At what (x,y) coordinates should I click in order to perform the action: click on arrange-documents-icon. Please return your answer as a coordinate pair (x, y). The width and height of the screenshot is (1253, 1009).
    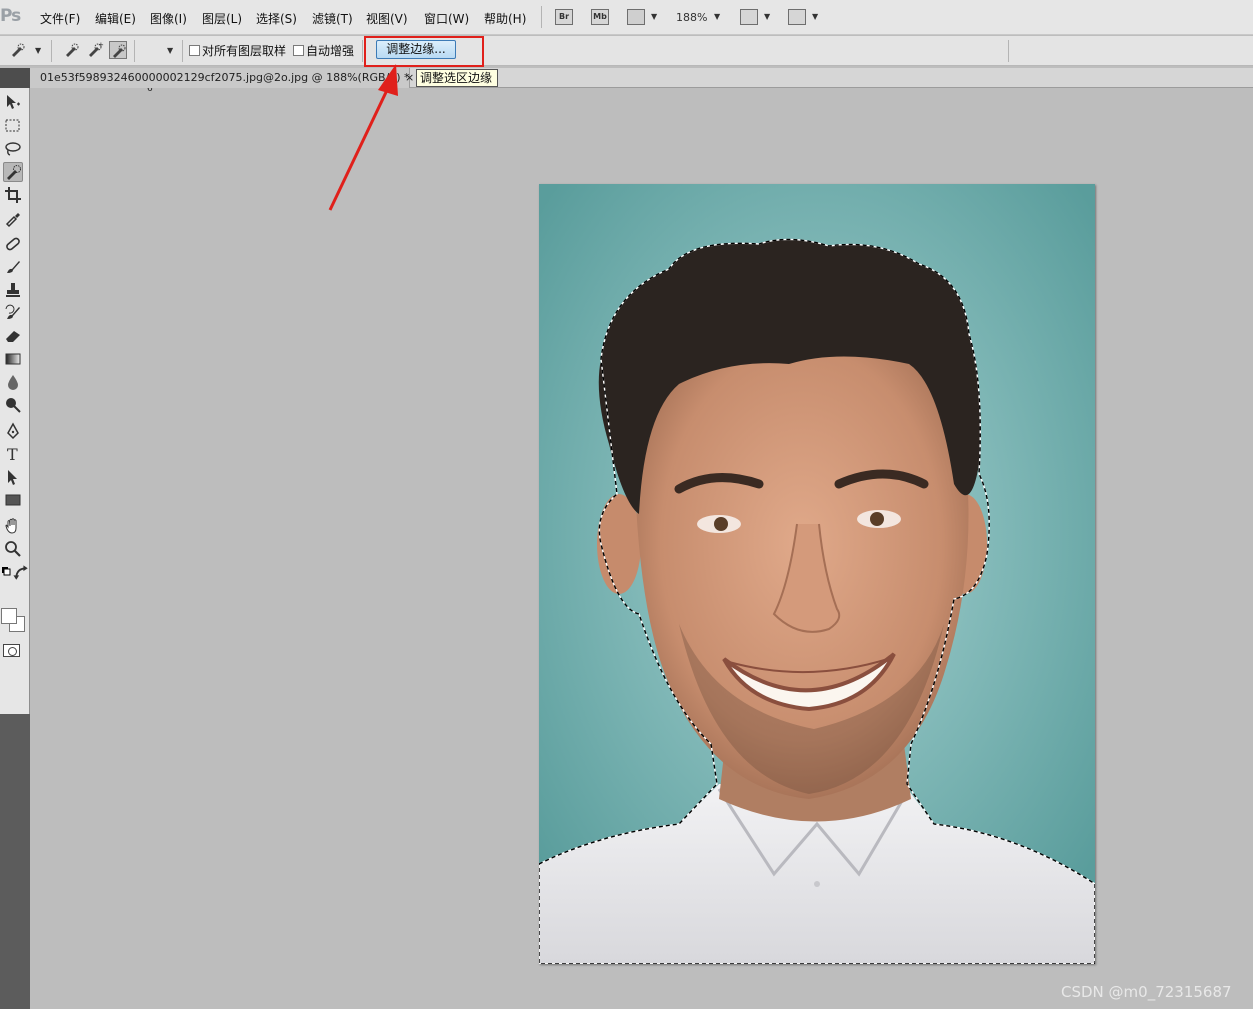
    Looking at the image, I should click on (749, 17).